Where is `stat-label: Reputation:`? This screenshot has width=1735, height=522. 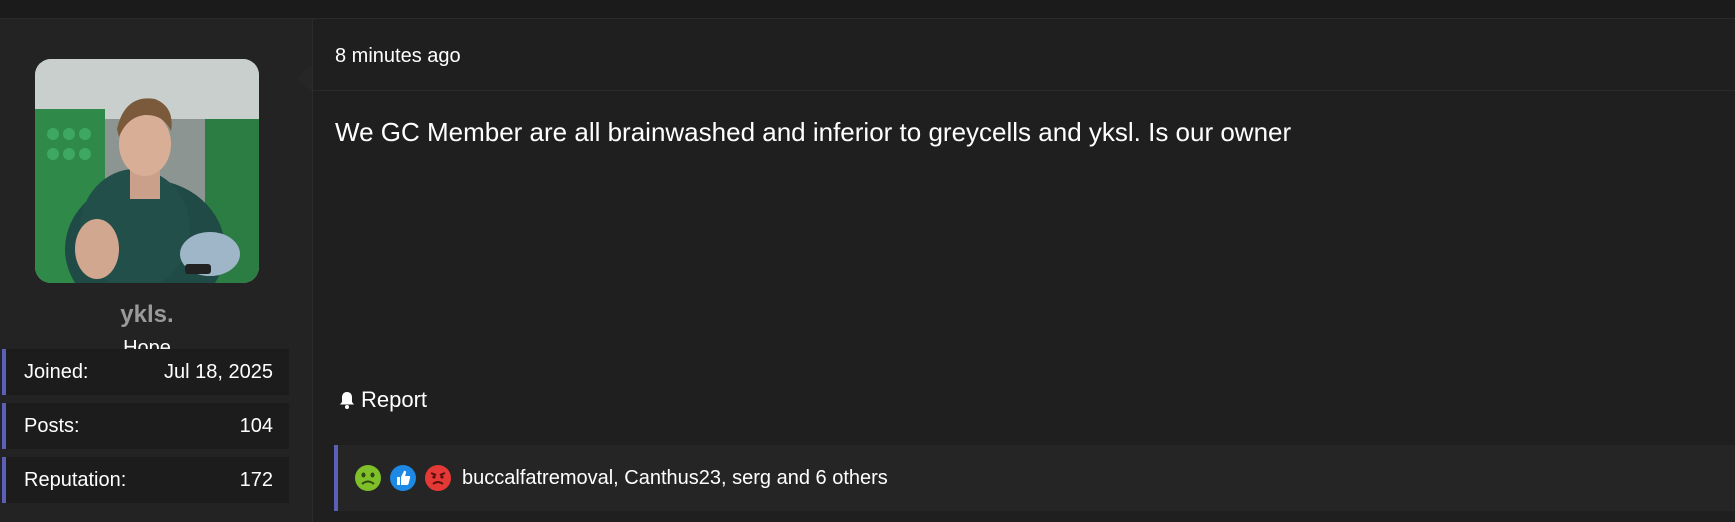 stat-label: Reputation: is located at coordinates (75, 479).